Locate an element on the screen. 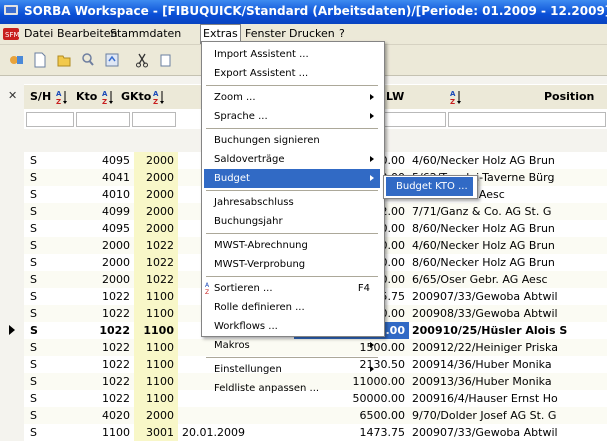  menu-item-budget: Budget is located at coordinates (292, 178).